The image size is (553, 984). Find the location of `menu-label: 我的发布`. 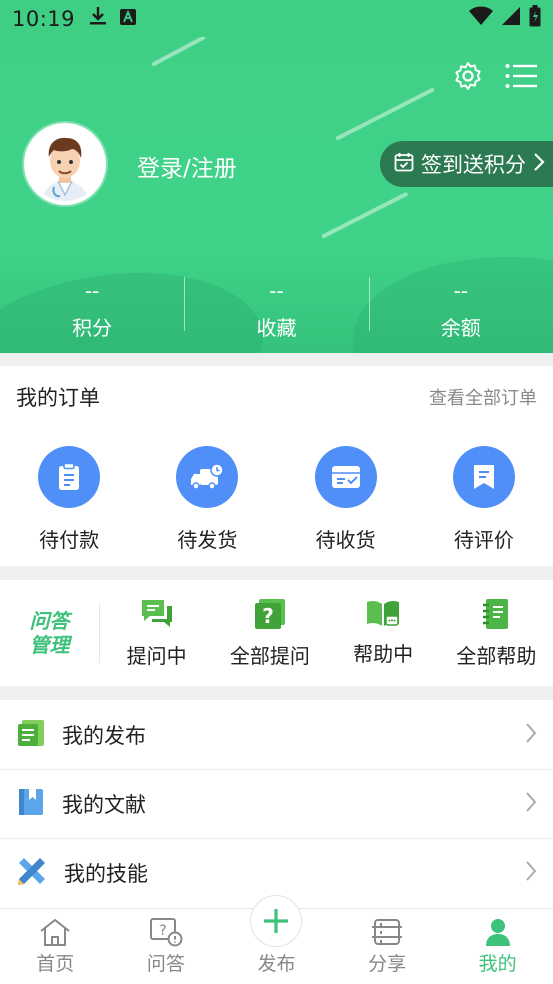

menu-label: 我的发布 is located at coordinates (104, 735).